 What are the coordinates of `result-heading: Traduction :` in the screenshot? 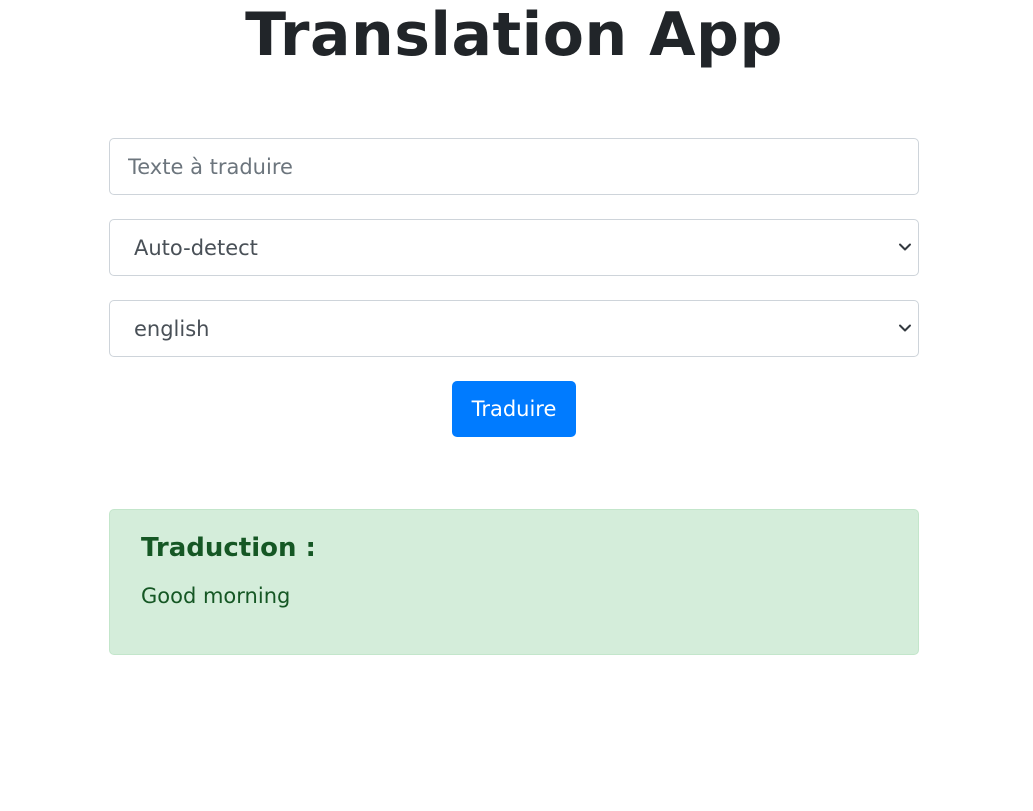 It's located at (228, 548).